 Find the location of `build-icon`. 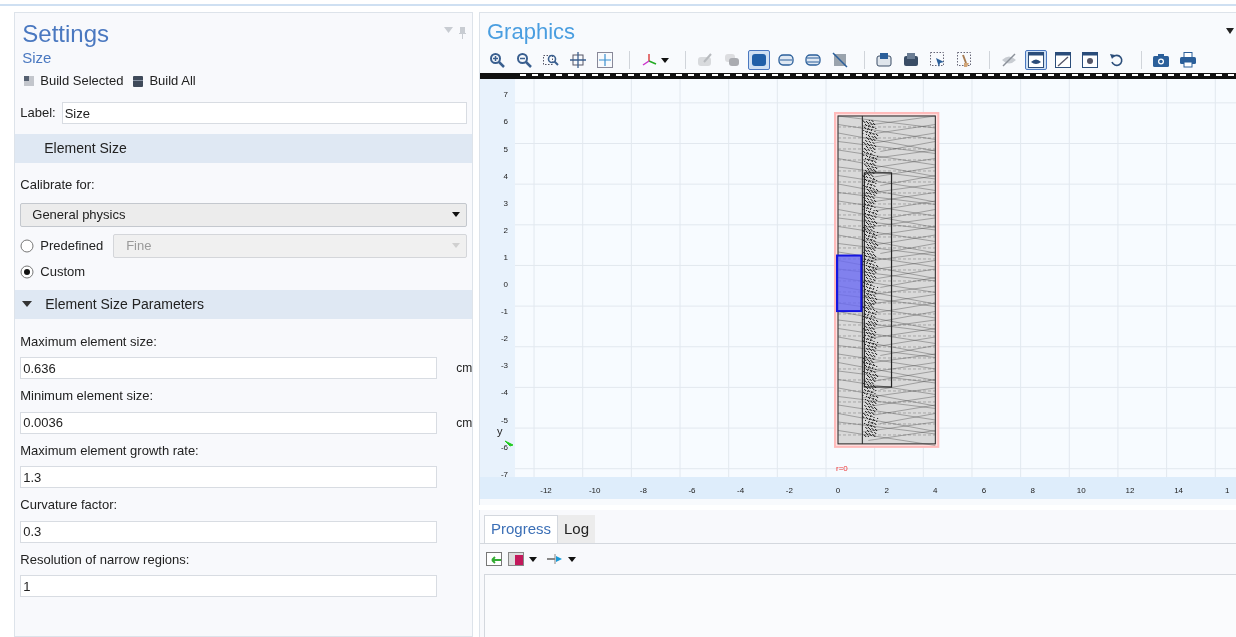

build-icon is located at coordinates (29, 81).